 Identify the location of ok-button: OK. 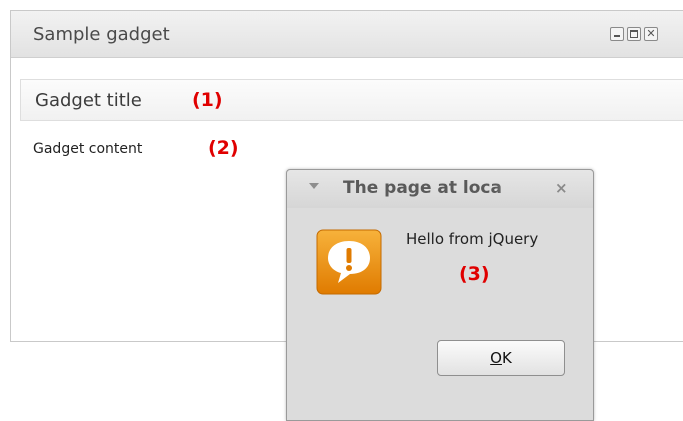
(501, 358).